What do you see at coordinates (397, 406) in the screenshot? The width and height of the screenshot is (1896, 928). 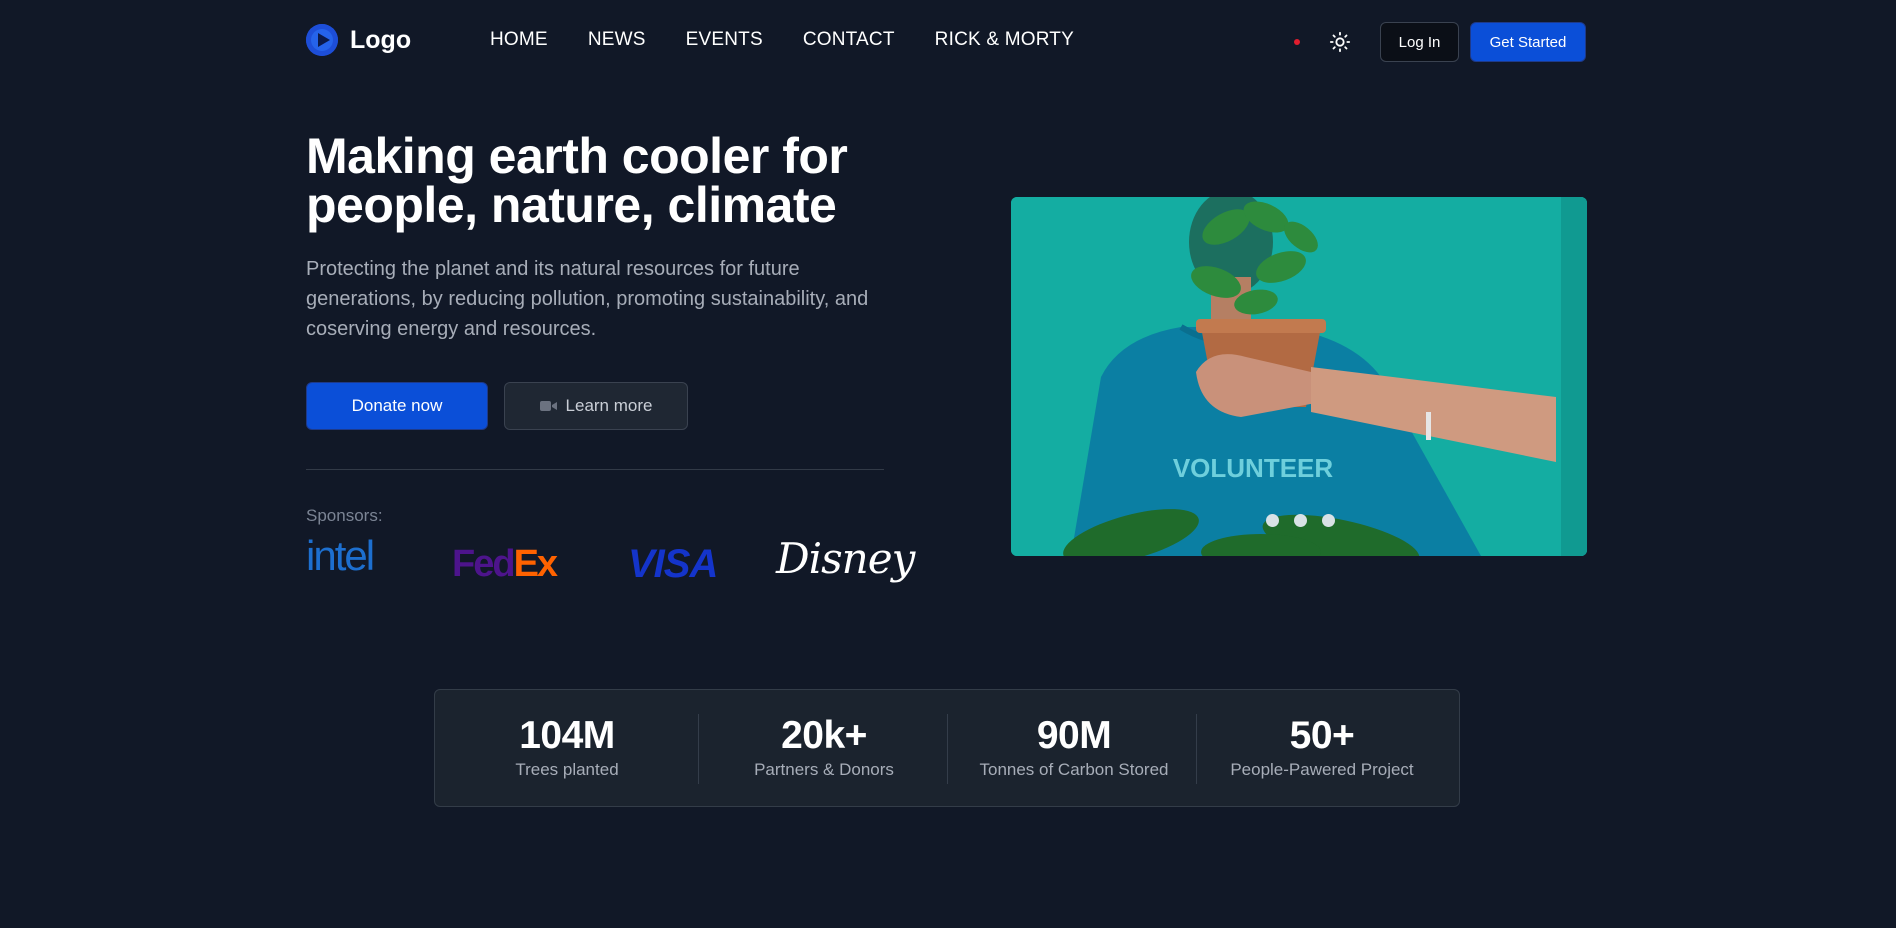 I see `donate-now-button: Donate now` at bounding box center [397, 406].